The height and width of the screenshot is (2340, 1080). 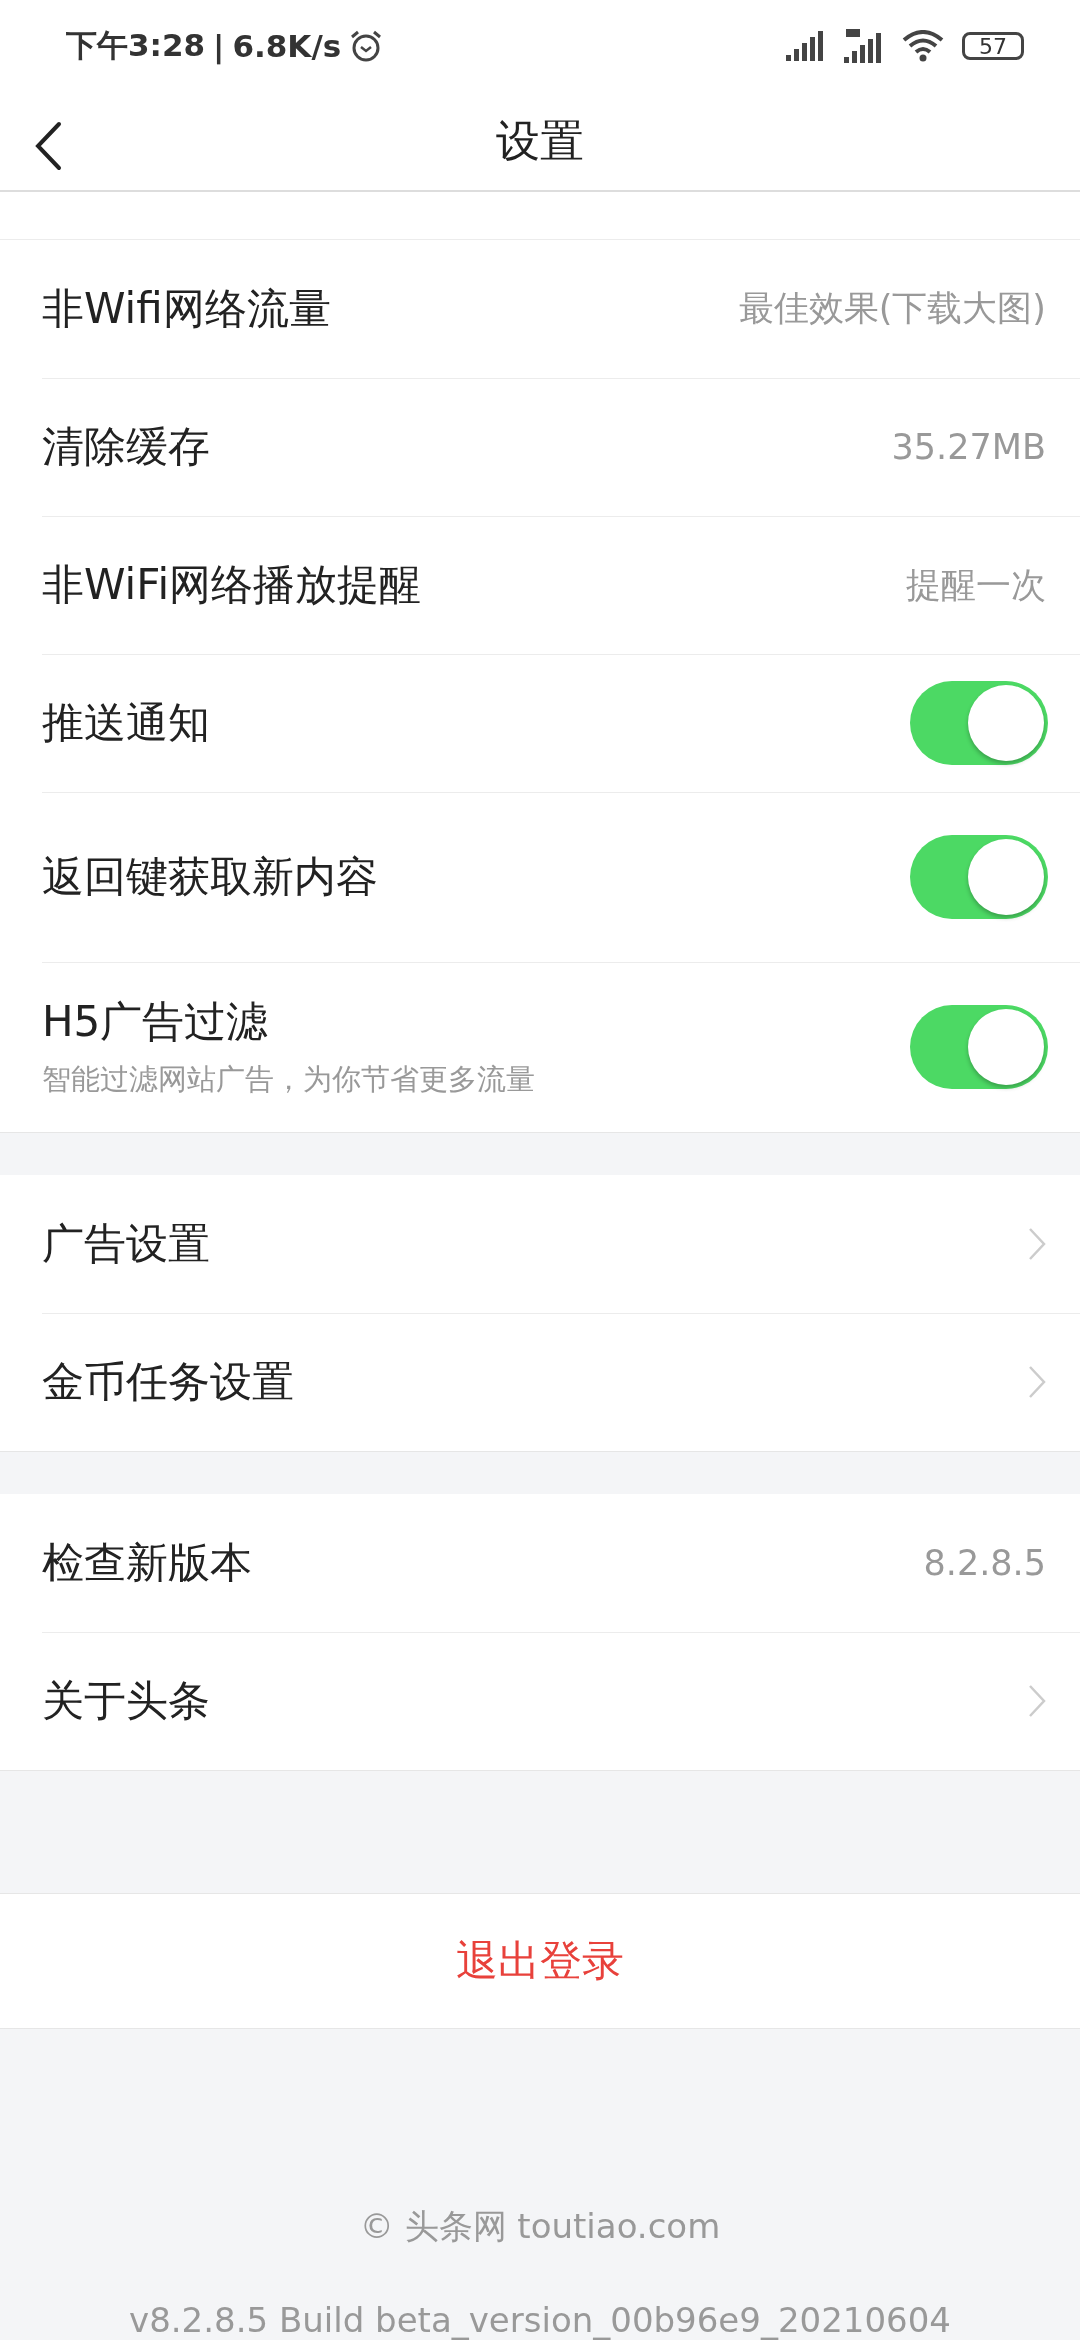 What do you see at coordinates (984, 1562) in the screenshot?
I see `setting-value: 8.2.8.5` at bounding box center [984, 1562].